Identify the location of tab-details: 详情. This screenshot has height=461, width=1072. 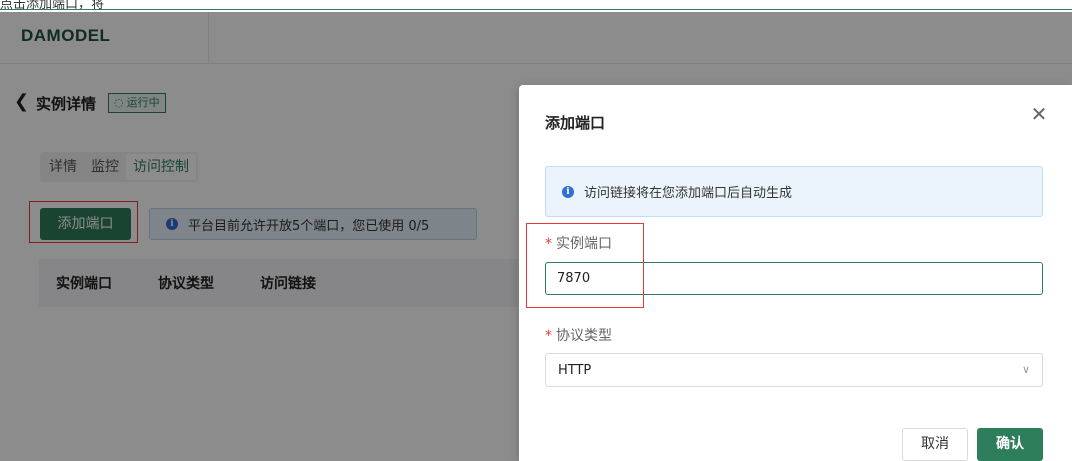
(63, 167).